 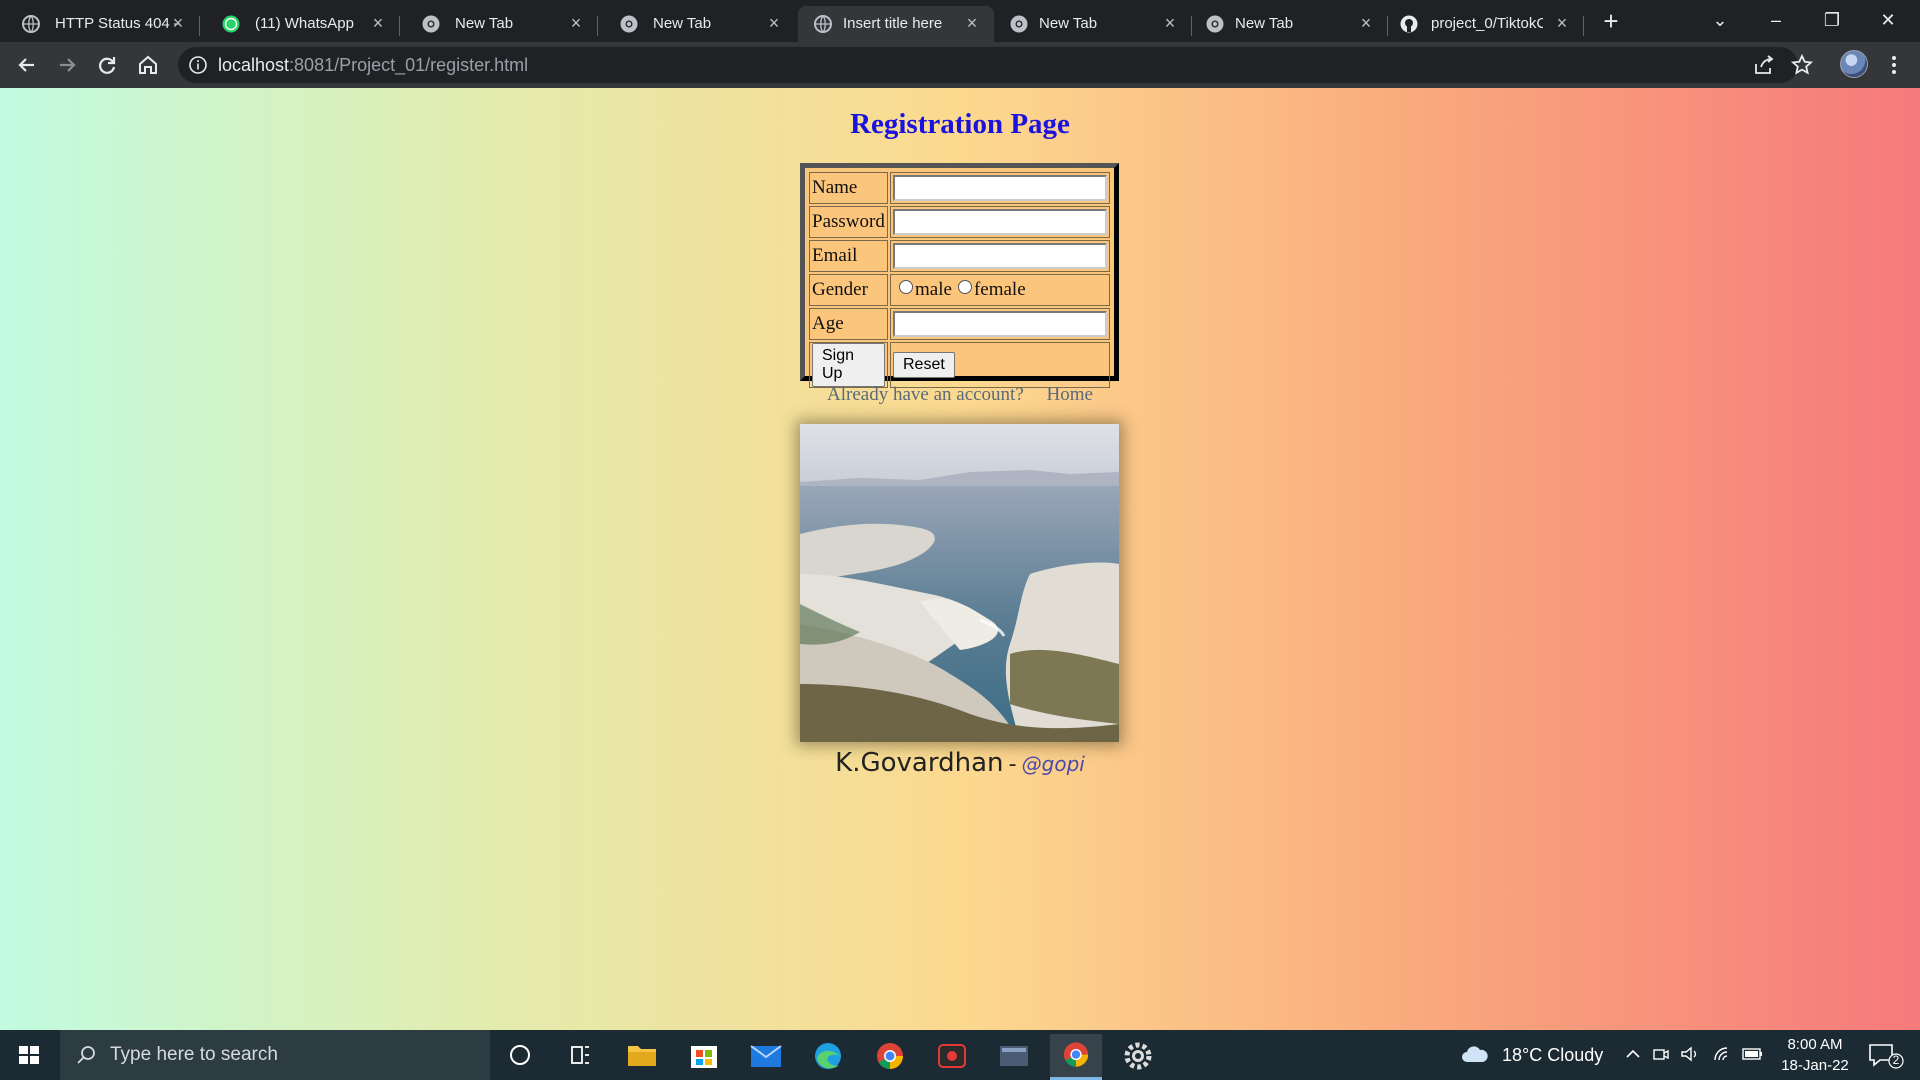 I want to click on gender-female-label: female, so click(x=999, y=289).